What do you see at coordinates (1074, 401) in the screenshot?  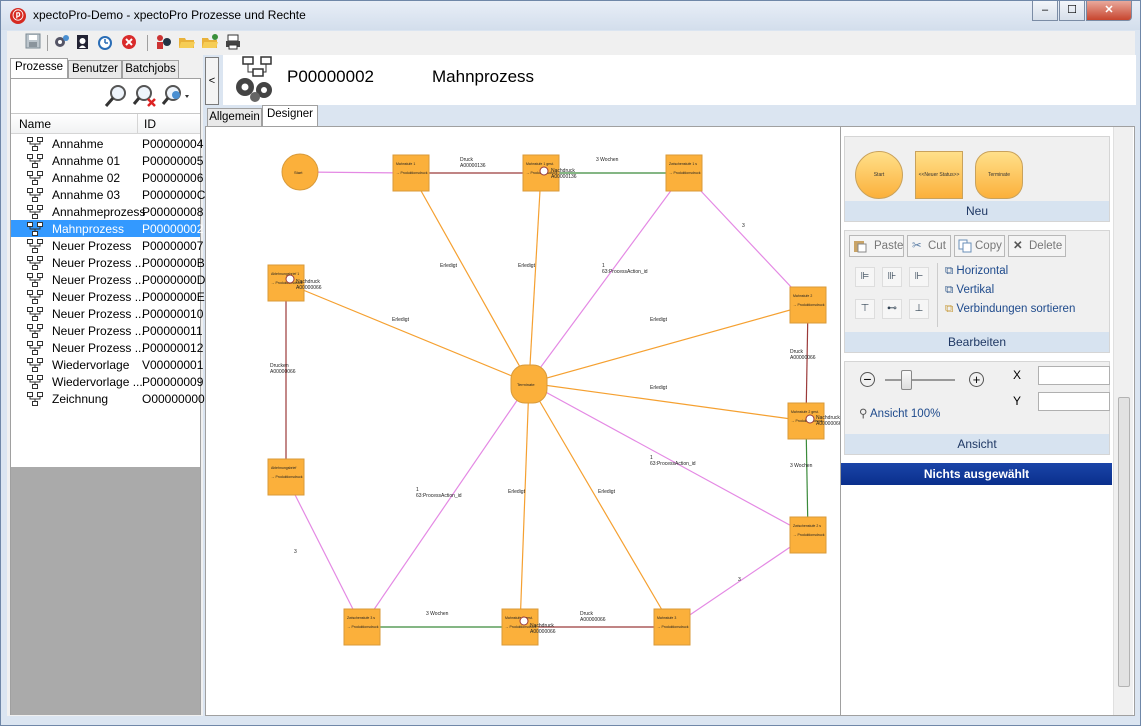 I see `y-input` at bounding box center [1074, 401].